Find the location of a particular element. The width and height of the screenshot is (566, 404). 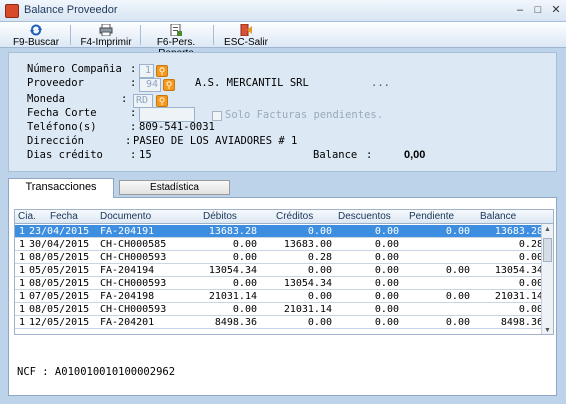

minimize-button: – is located at coordinates (520, 10).